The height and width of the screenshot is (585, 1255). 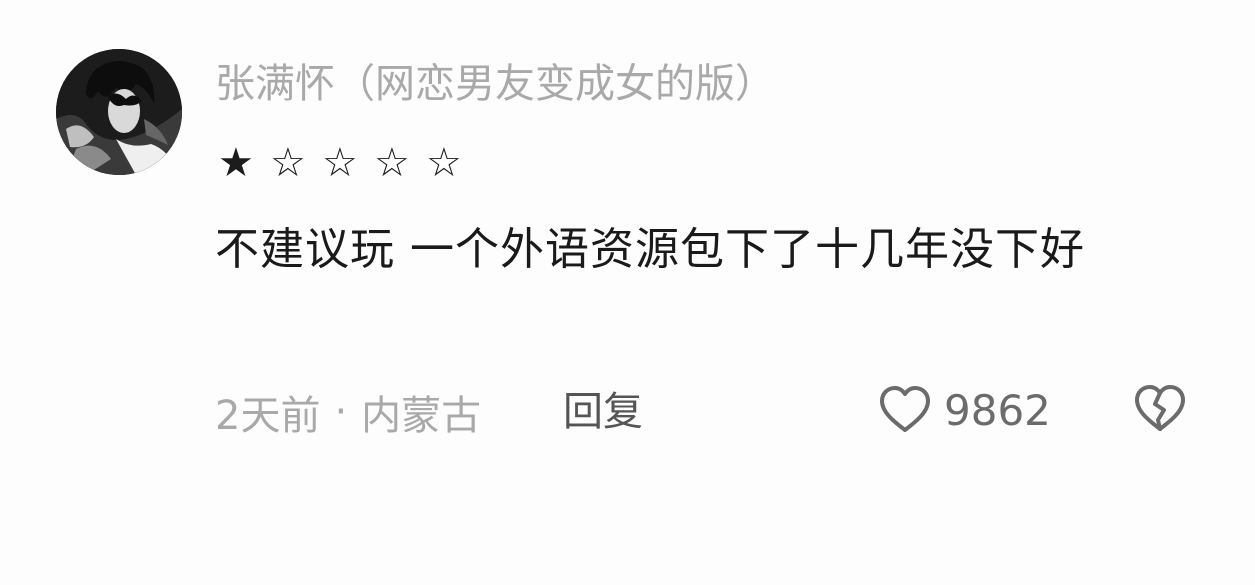 I want to click on like-count: 9862, so click(x=997, y=410).